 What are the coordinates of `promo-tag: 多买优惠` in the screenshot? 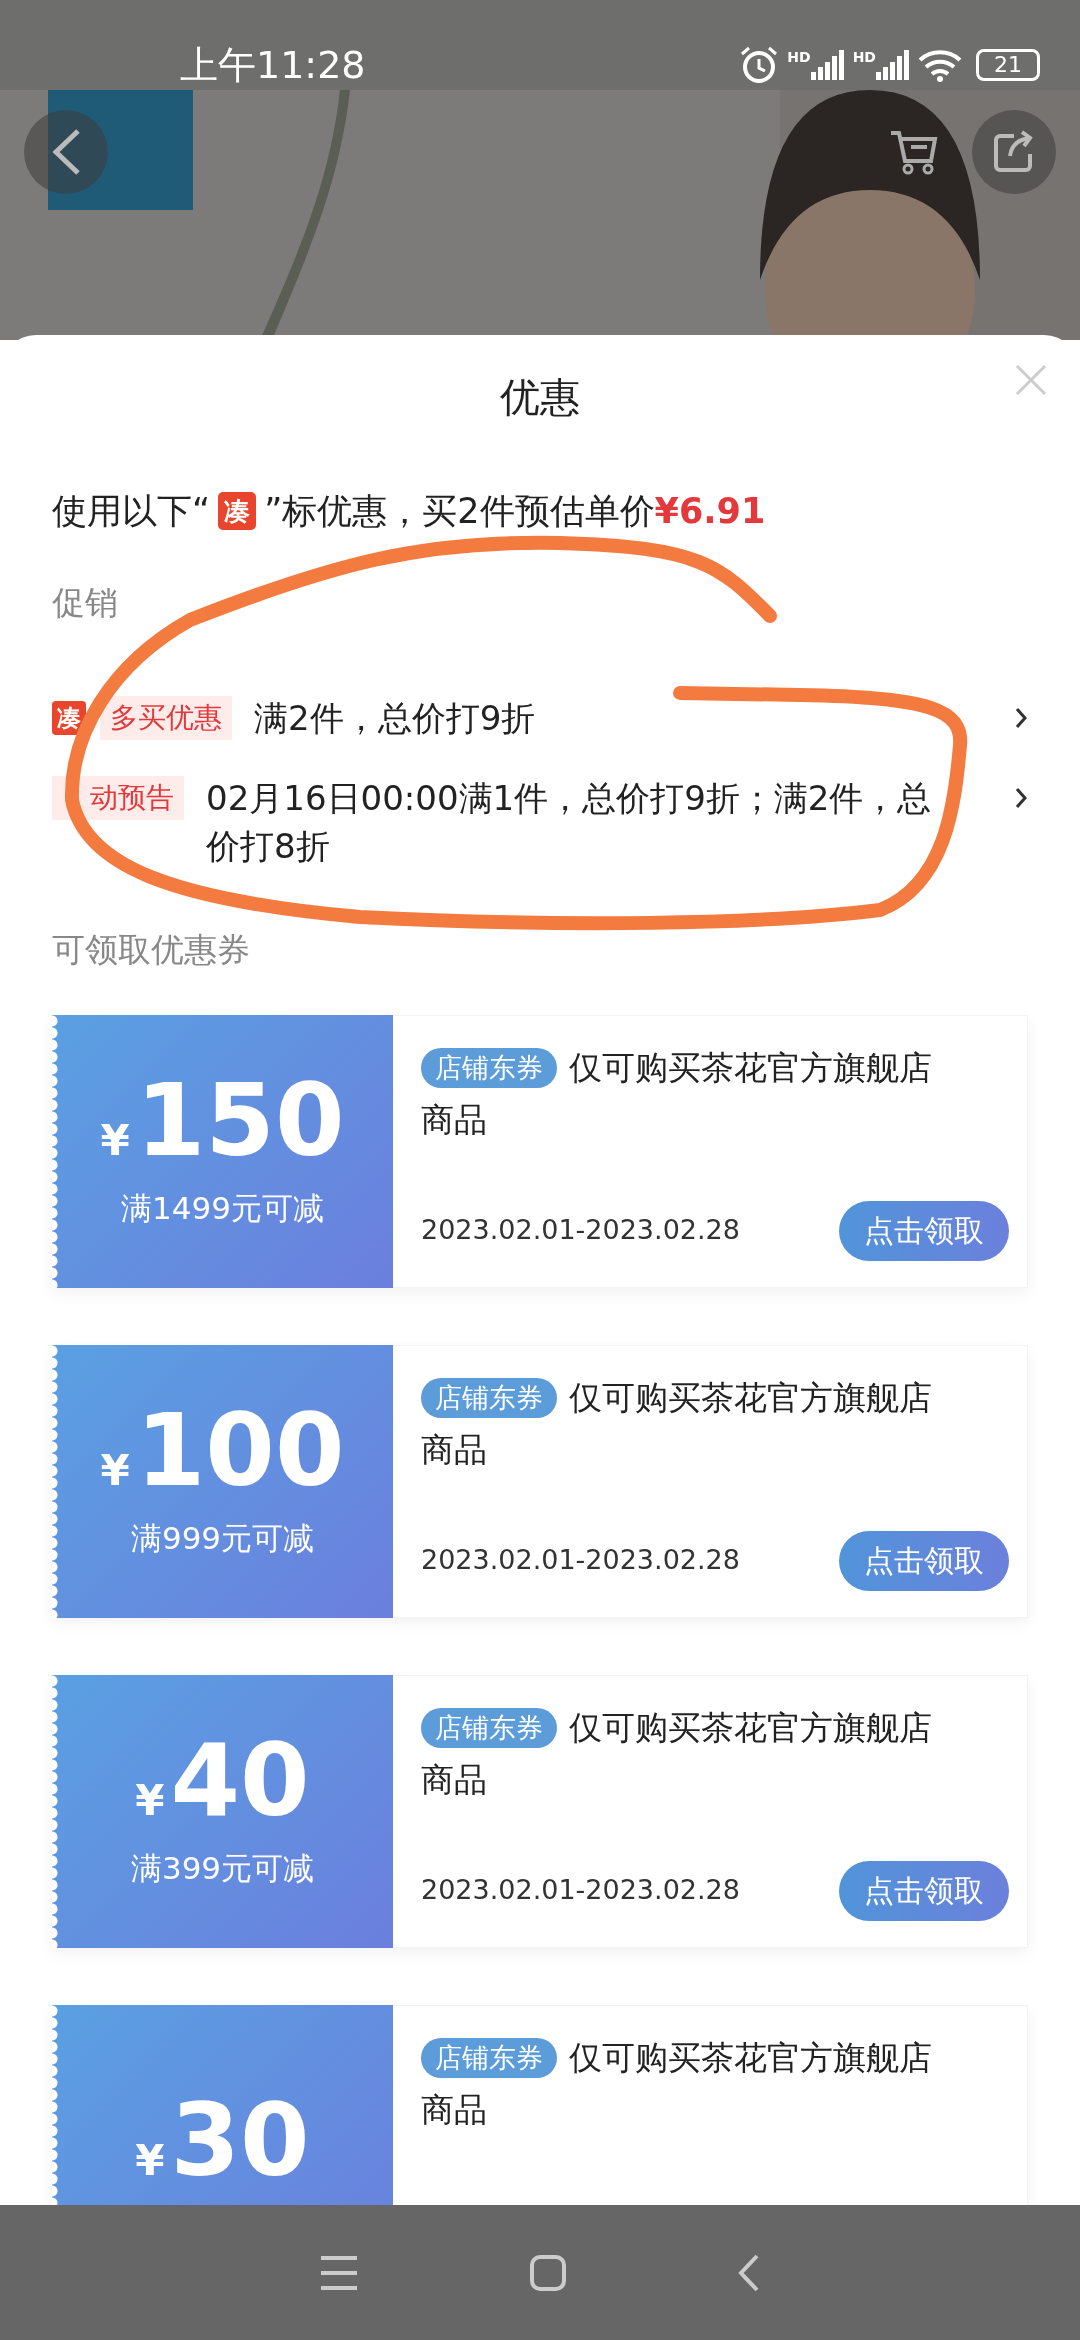 It's located at (166, 718).